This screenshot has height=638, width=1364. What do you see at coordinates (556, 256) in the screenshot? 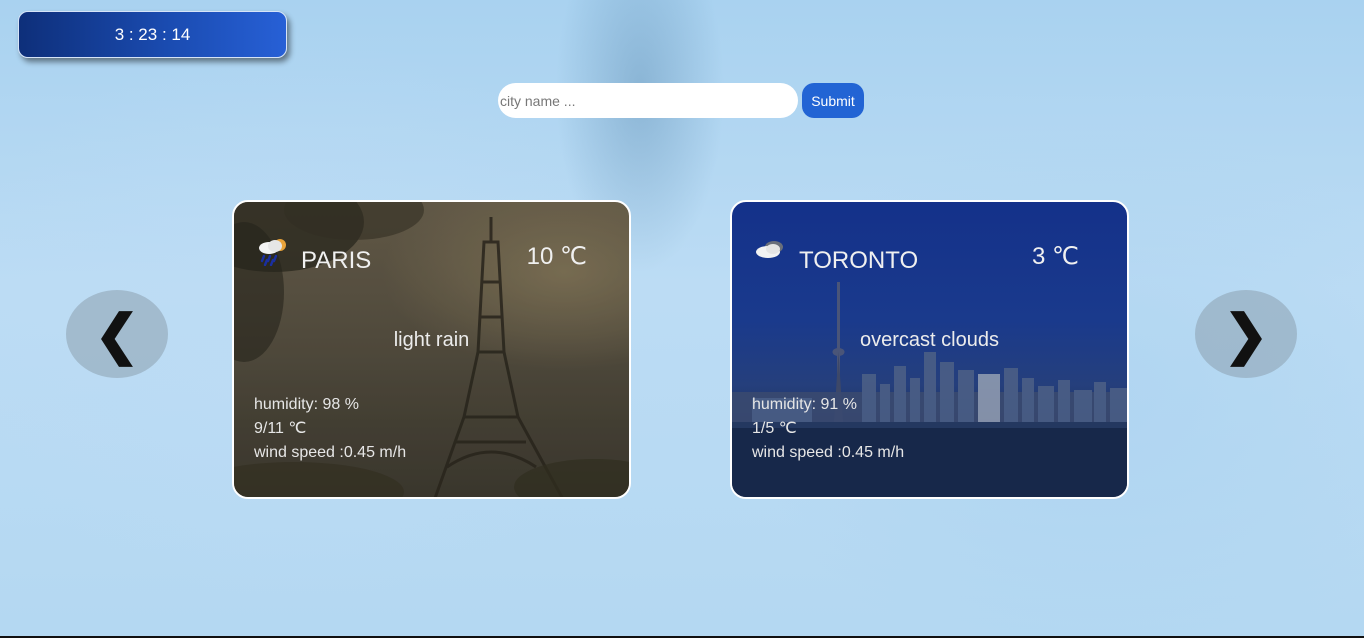
I see `temperature: 10 ℃` at bounding box center [556, 256].